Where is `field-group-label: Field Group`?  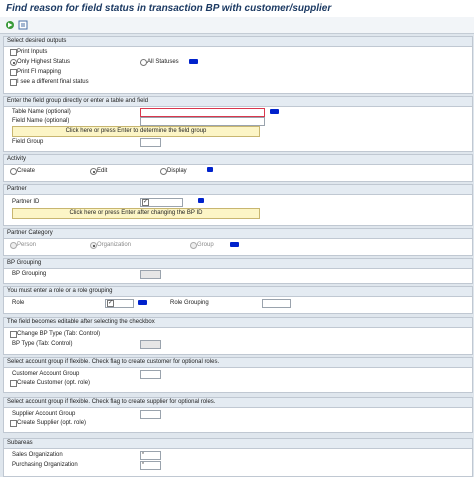
field-group-label: Field Group is located at coordinates (28, 142).